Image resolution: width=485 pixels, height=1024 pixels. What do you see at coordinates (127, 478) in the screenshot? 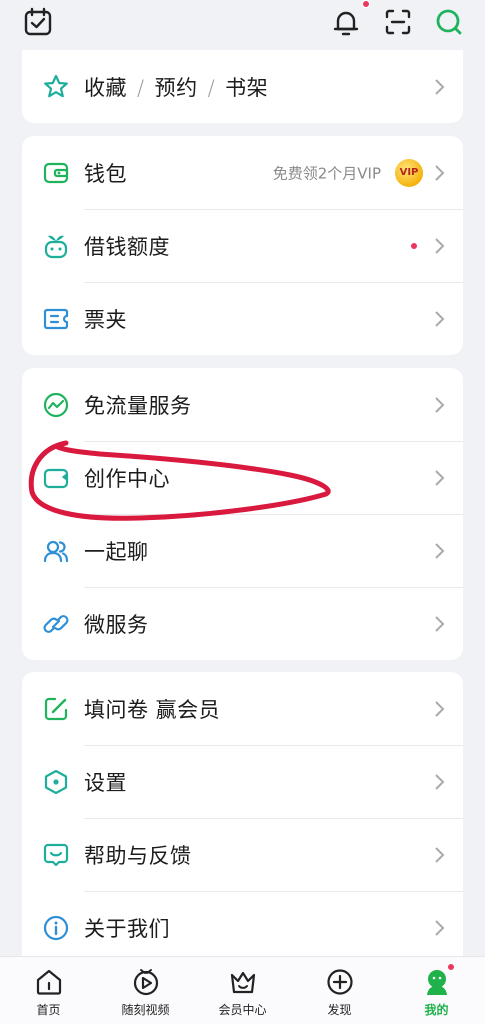
I see `menu-item-label: 创作中心` at bounding box center [127, 478].